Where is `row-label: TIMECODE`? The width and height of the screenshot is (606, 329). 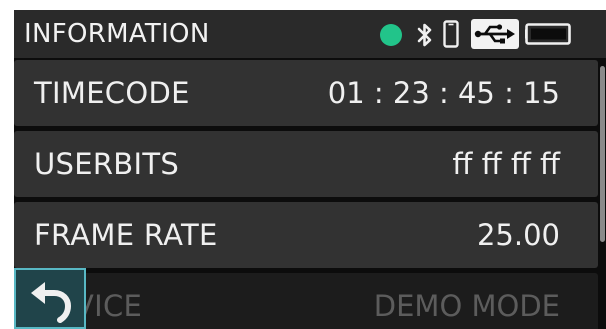
row-label: TIMECODE is located at coordinates (112, 93).